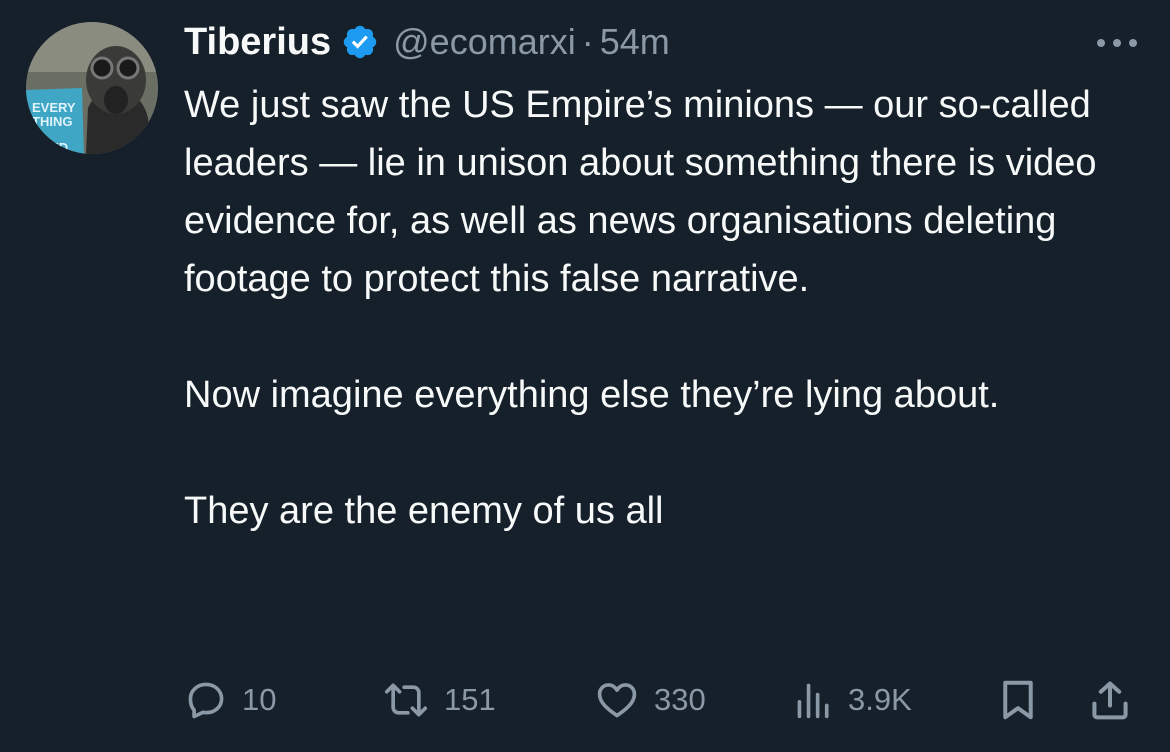  I want to click on avatar-book-line-2: THING, so click(52, 121).